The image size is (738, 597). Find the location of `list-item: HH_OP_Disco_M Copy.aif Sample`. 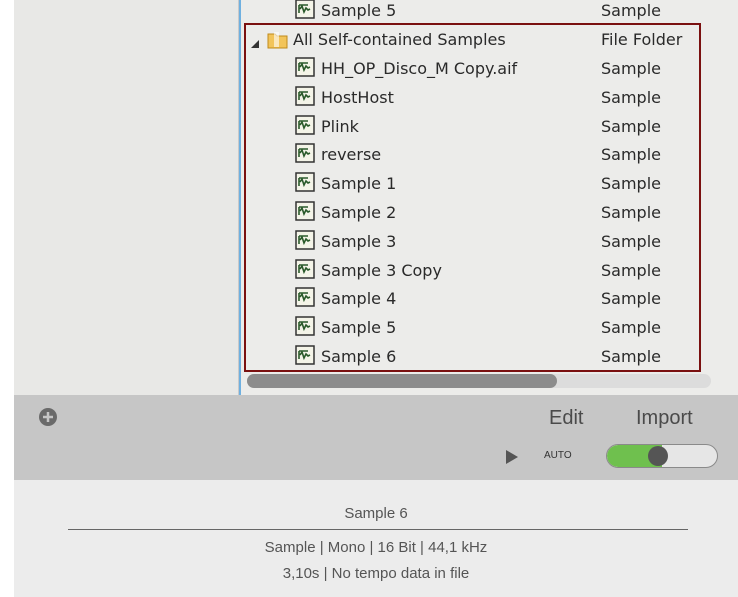

list-item: HH_OP_Disco_M Copy.aif Sample is located at coordinates (489, 68).